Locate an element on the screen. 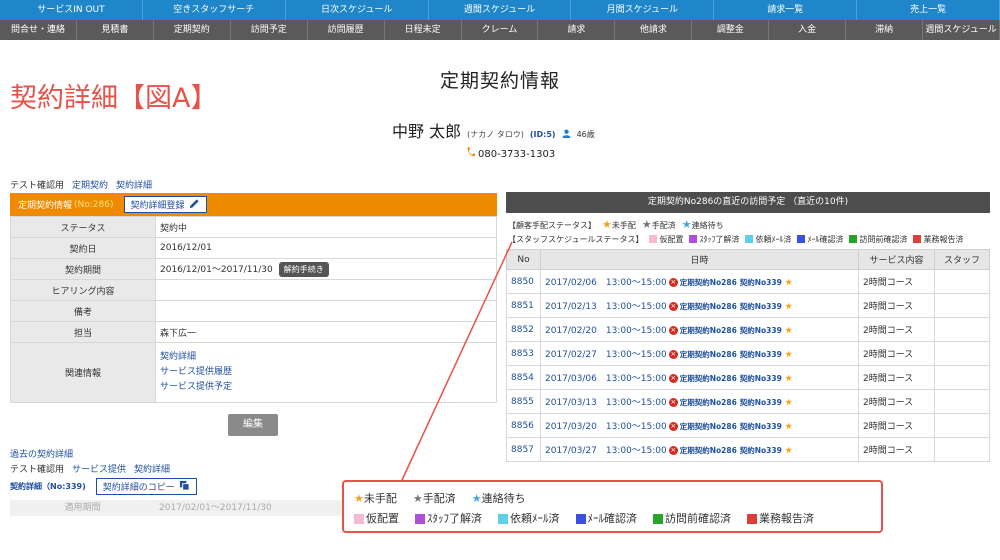 The height and width of the screenshot is (560, 1000). copy-detail-button: 契約詳細のコピー is located at coordinates (146, 486).